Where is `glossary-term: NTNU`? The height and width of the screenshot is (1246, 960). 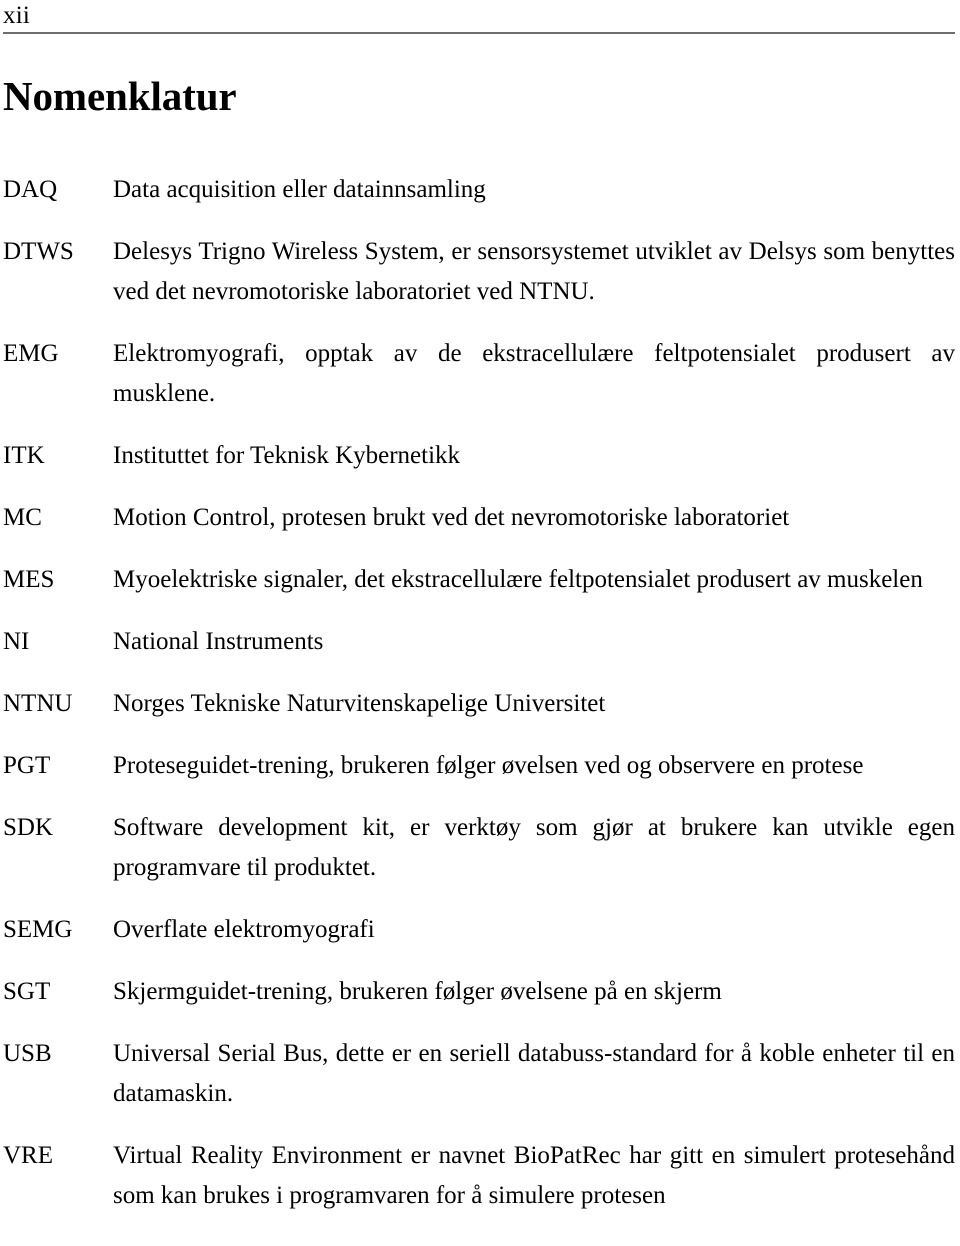
glossary-term: NTNU is located at coordinates (38, 703).